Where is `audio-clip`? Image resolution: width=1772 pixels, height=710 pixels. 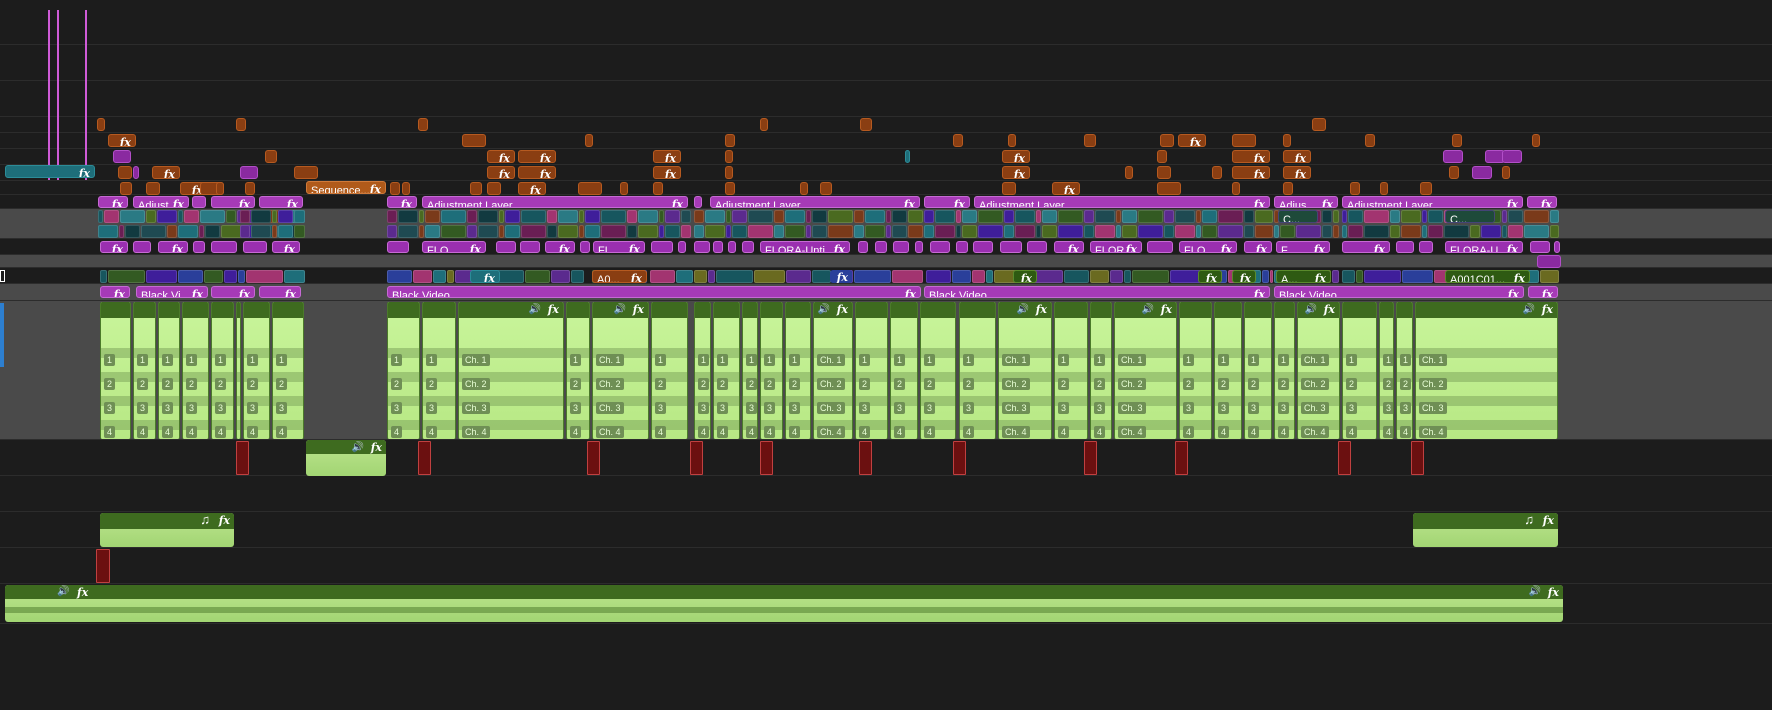 audio-clip is located at coordinates (593, 458).